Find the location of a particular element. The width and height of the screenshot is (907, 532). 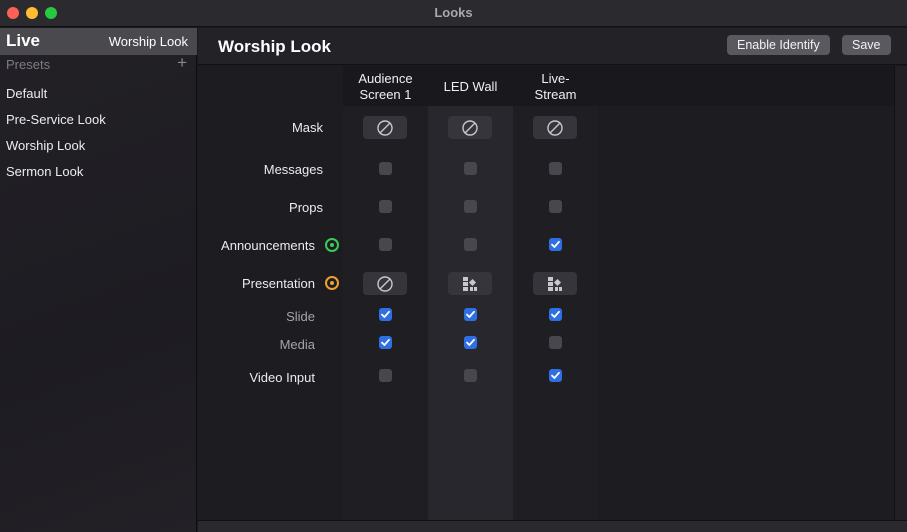

media-led-wall-checkbox is located at coordinates (470, 342).